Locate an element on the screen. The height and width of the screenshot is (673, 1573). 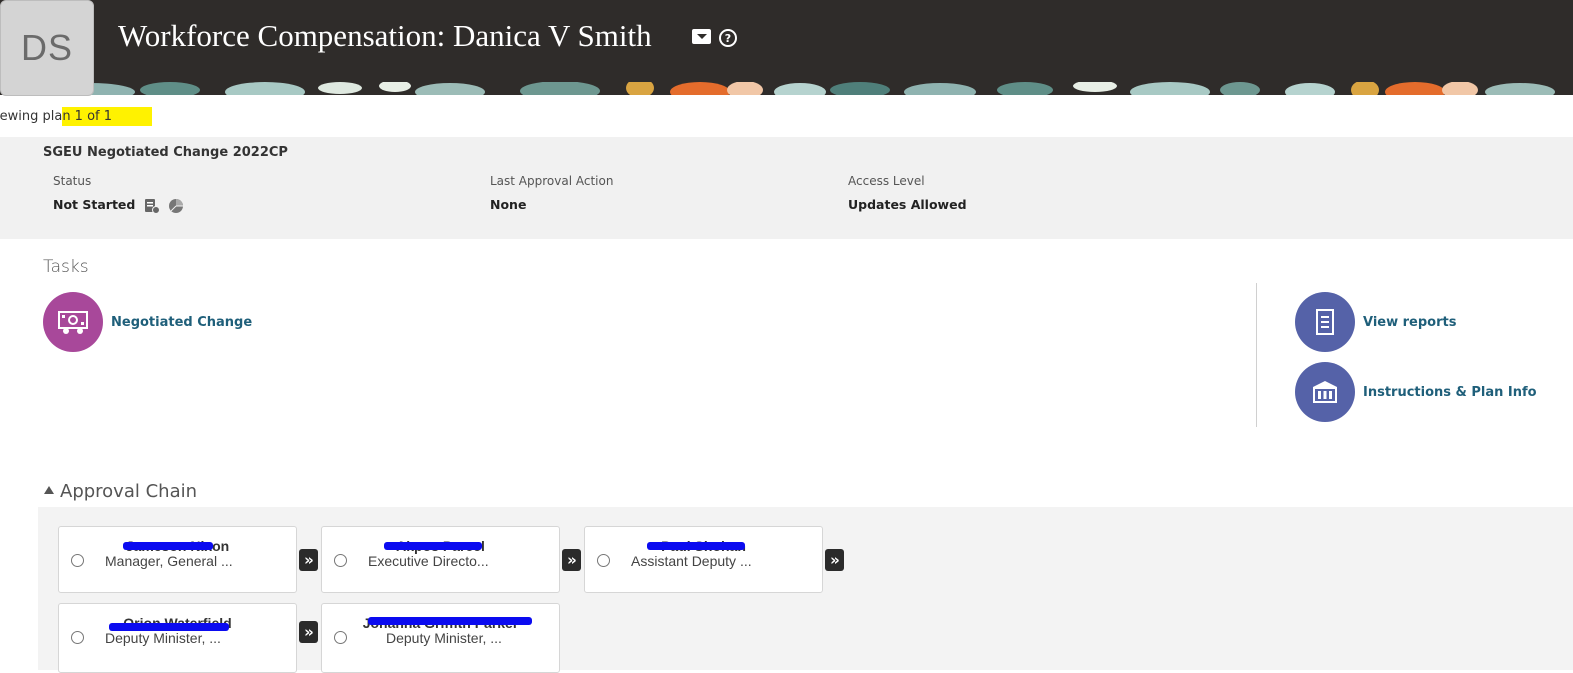
page-header: Workforce Compensation: Danica V Smith ? is located at coordinates (786, 47).